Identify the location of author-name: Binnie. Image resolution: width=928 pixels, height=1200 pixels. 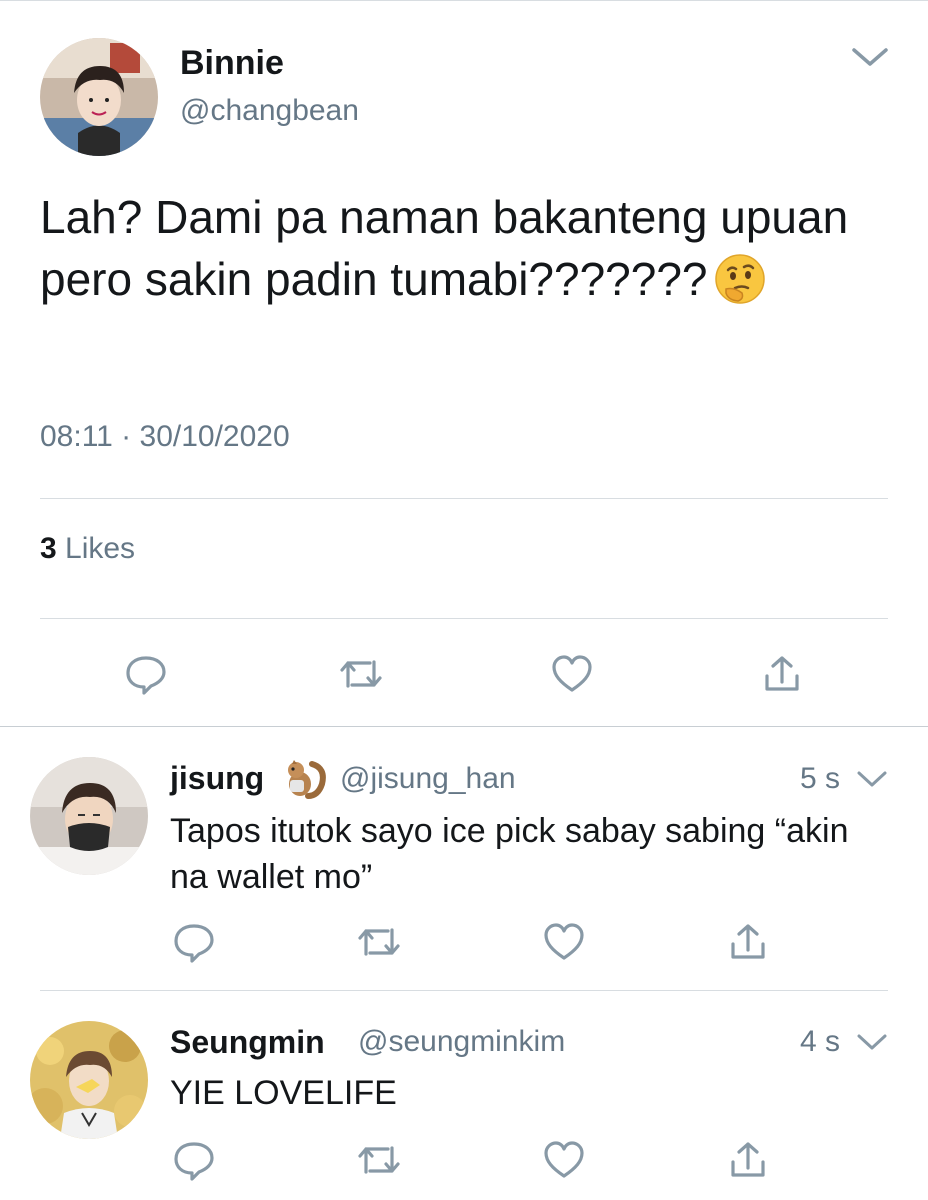
(232, 63).